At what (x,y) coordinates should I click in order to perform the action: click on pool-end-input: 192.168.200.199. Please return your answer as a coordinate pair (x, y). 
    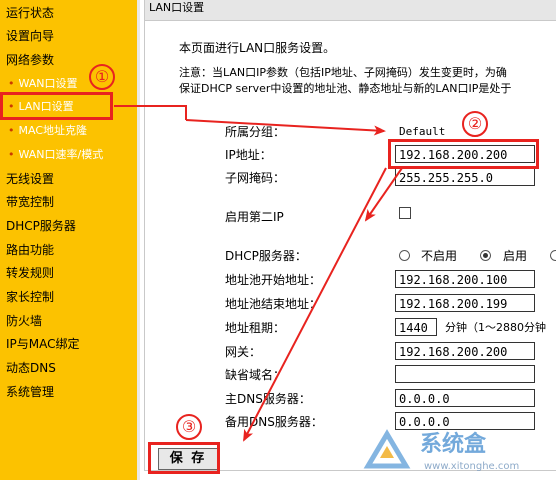
    Looking at the image, I should click on (465, 303).